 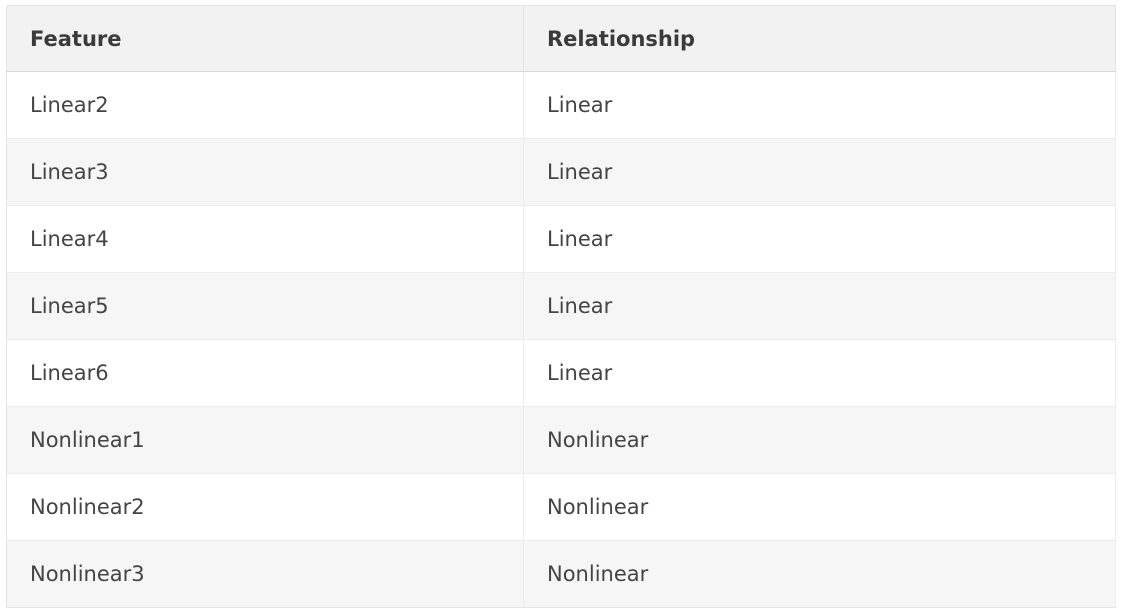 I want to click on feature-cell: Nonlinear3, so click(x=265, y=574).